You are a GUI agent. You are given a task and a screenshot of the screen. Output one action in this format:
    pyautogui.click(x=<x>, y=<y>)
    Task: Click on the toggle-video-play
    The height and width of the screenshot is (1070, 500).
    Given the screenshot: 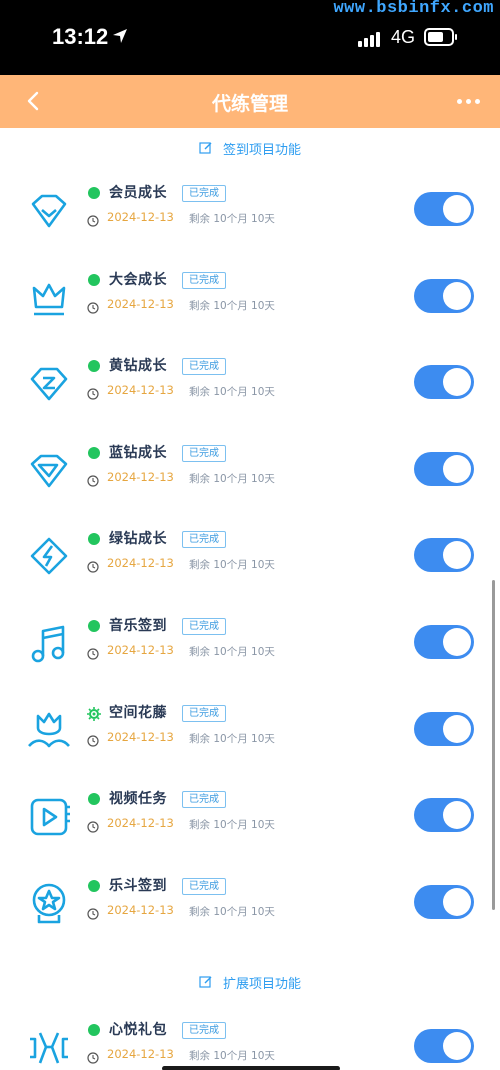 What is the action you would take?
    pyautogui.click(x=444, y=815)
    